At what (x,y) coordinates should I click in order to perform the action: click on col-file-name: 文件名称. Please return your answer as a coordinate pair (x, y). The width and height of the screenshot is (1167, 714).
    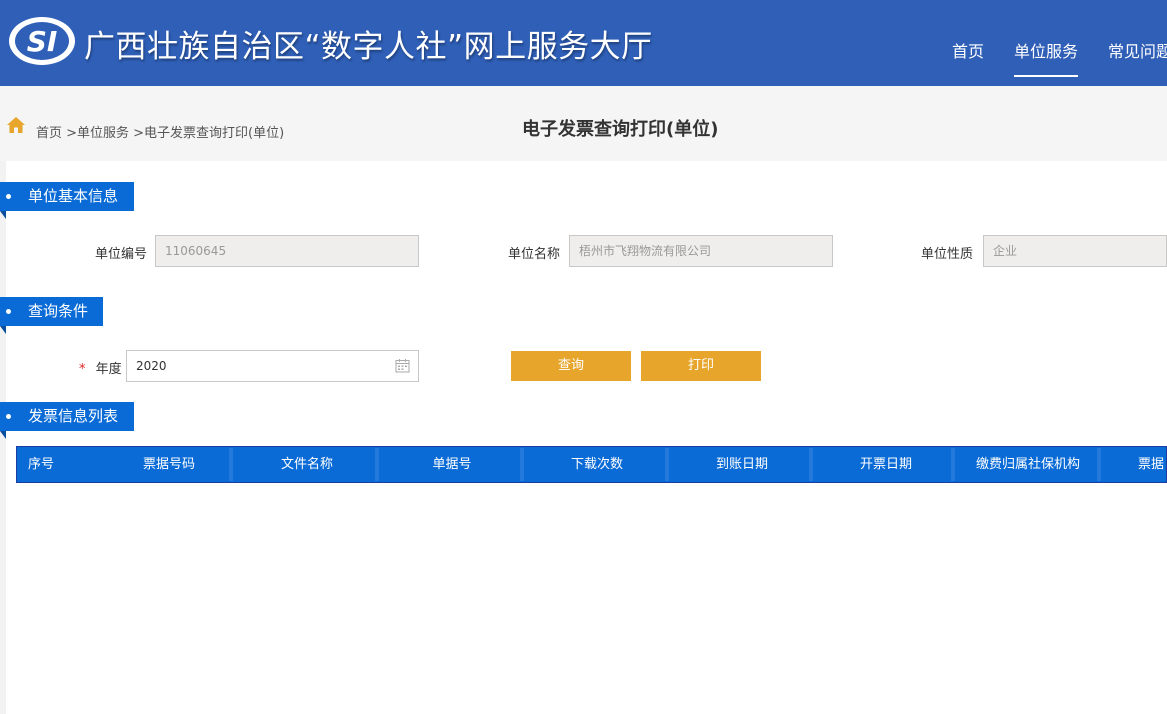
    Looking at the image, I should click on (307, 464).